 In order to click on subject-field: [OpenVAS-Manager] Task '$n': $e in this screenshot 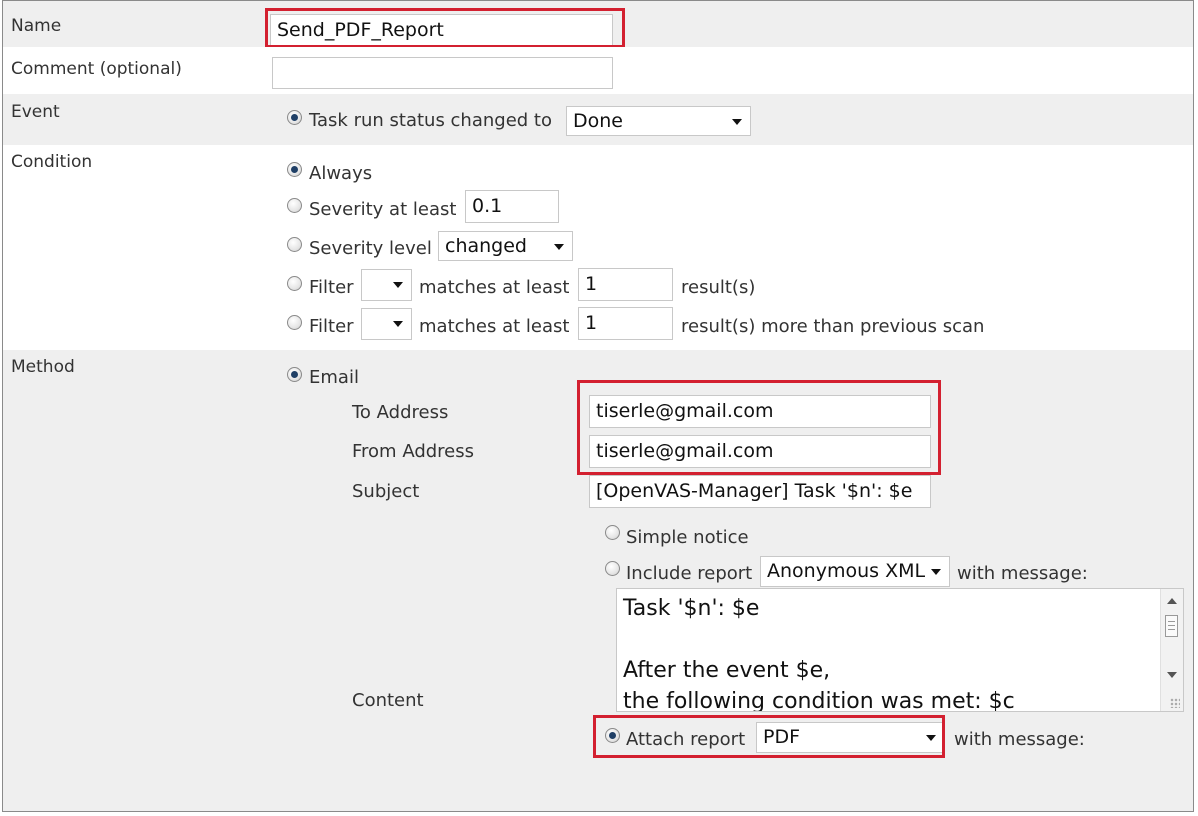, I will do `click(760, 491)`.